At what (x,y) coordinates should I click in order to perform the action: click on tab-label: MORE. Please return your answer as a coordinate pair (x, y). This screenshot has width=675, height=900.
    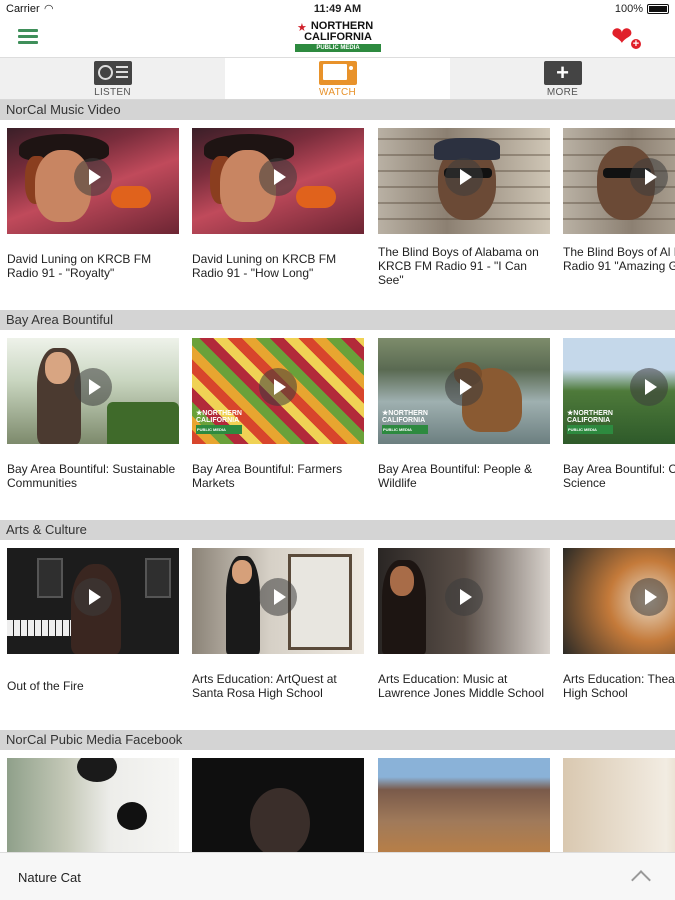
    Looking at the image, I should click on (562, 92).